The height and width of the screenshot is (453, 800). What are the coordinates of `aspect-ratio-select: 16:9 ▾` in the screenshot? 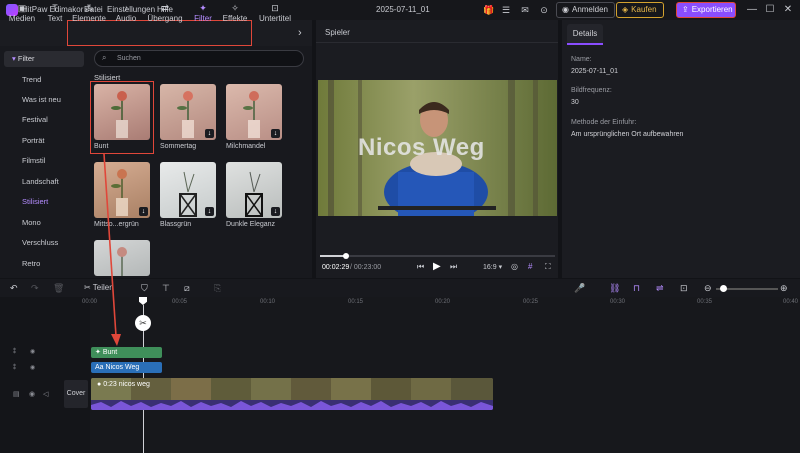 It's located at (492, 267).